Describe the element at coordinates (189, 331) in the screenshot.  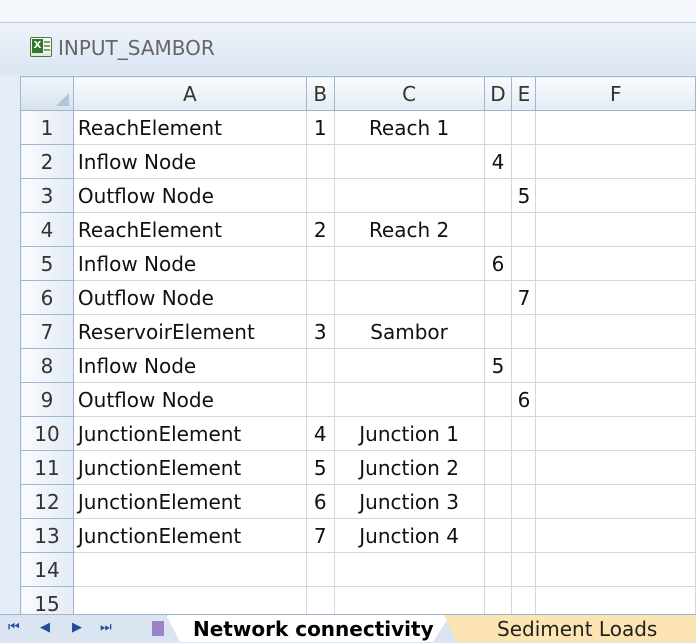
I see `cell-a: ReservoirElement` at that location.